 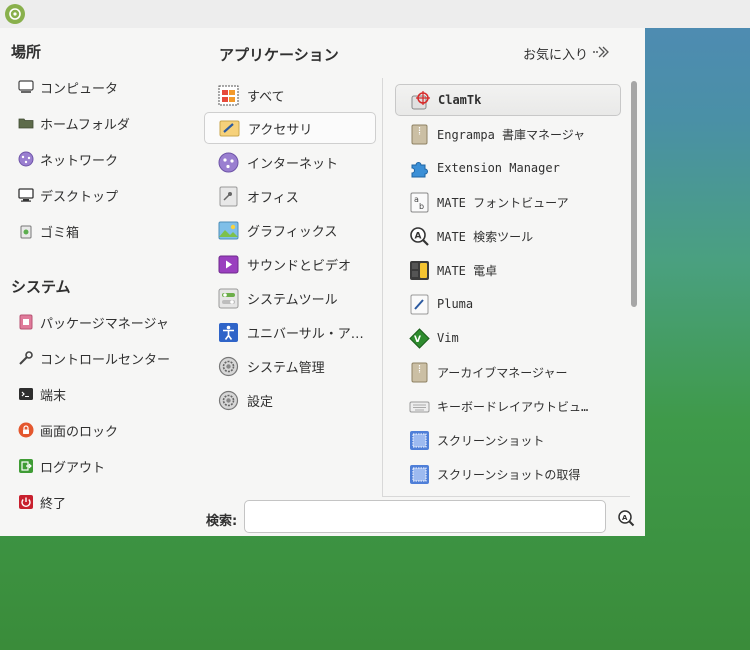 I want to click on category-administration: システム管理, so click(x=290, y=366).